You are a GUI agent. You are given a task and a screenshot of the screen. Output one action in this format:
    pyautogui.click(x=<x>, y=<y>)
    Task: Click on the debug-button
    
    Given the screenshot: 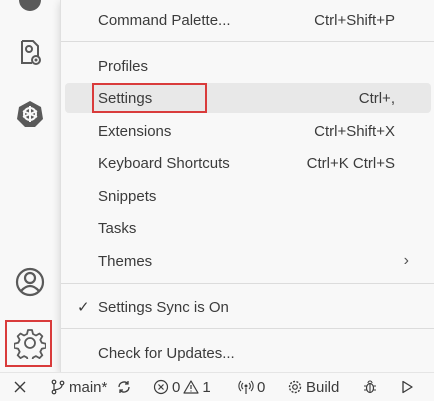 What is the action you would take?
    pyautogui.click(x=370, y=387)
    